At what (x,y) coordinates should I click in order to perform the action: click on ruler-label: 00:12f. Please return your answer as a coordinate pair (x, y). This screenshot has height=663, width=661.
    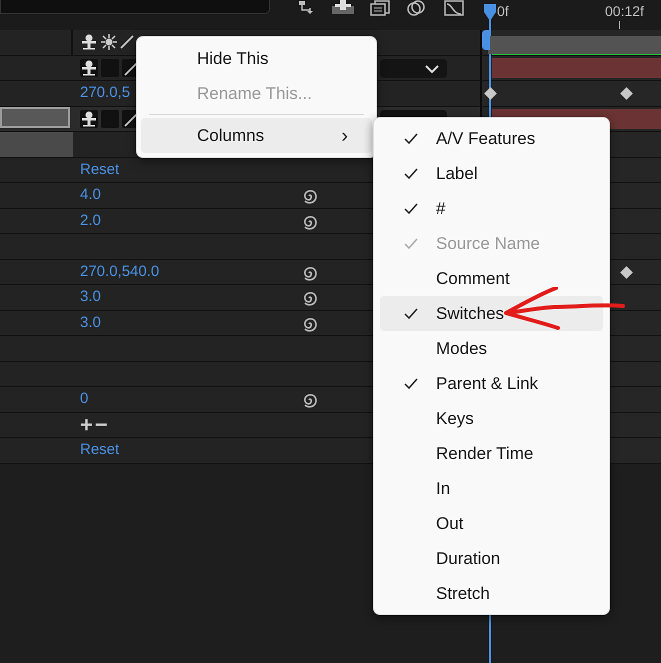
    Looking at the image, I should click on (624, 11).